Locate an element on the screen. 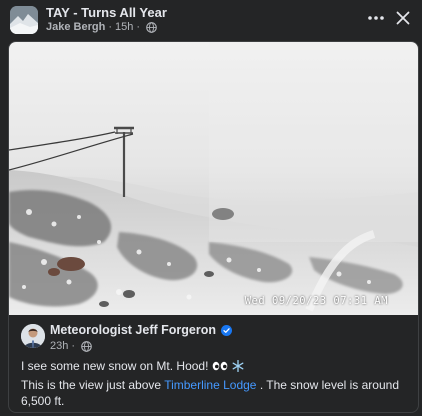 The width and height of the screenshot is (422, 416). group-title: TAY - Turns All Year is located at coordinates (106, 12).